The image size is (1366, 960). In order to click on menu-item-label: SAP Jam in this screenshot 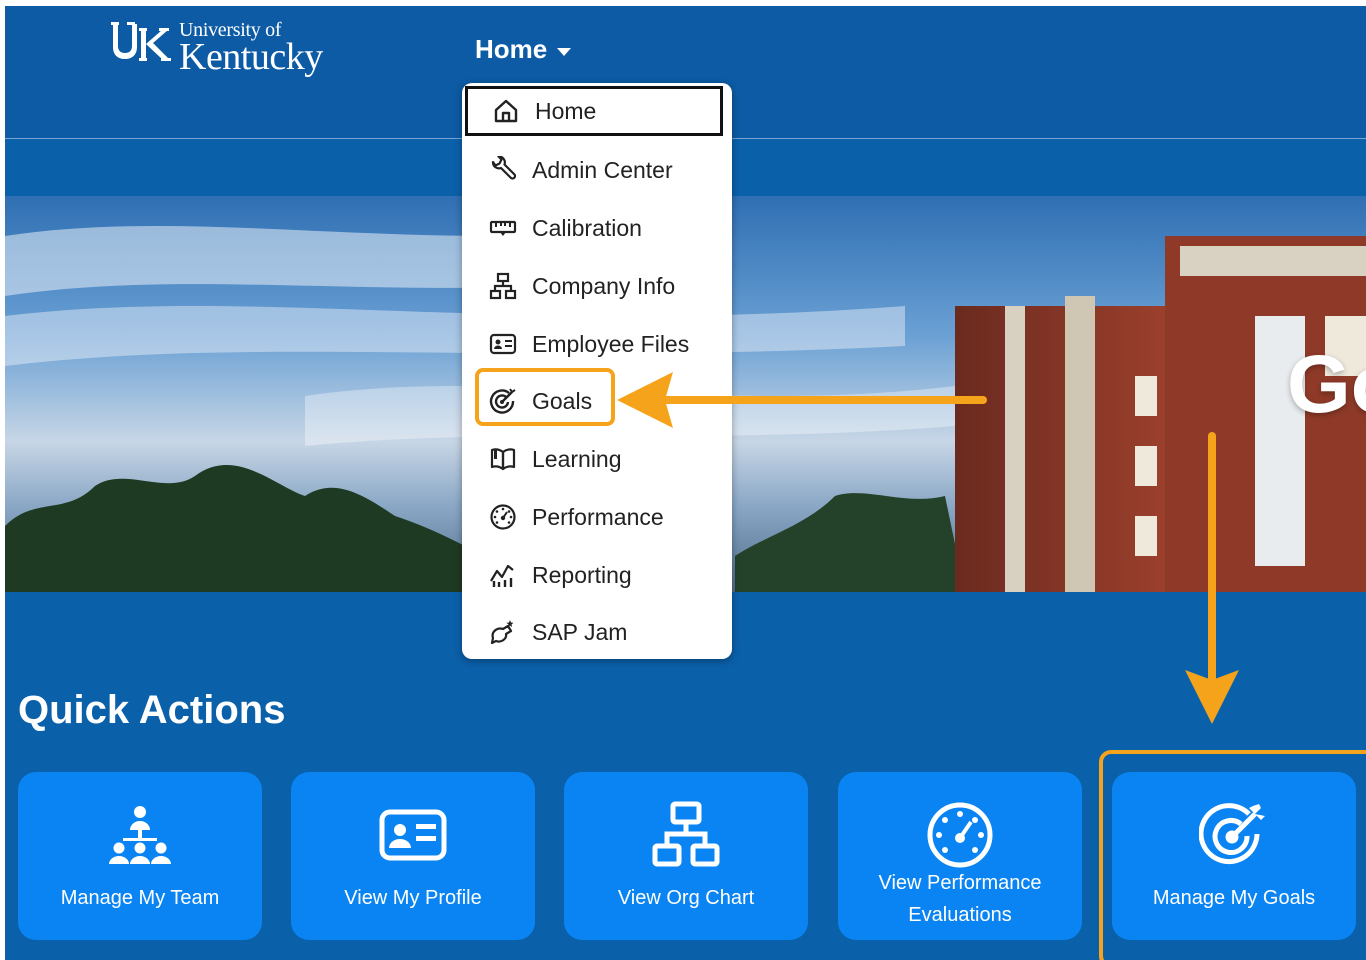, I will do `click(580, 631)`.